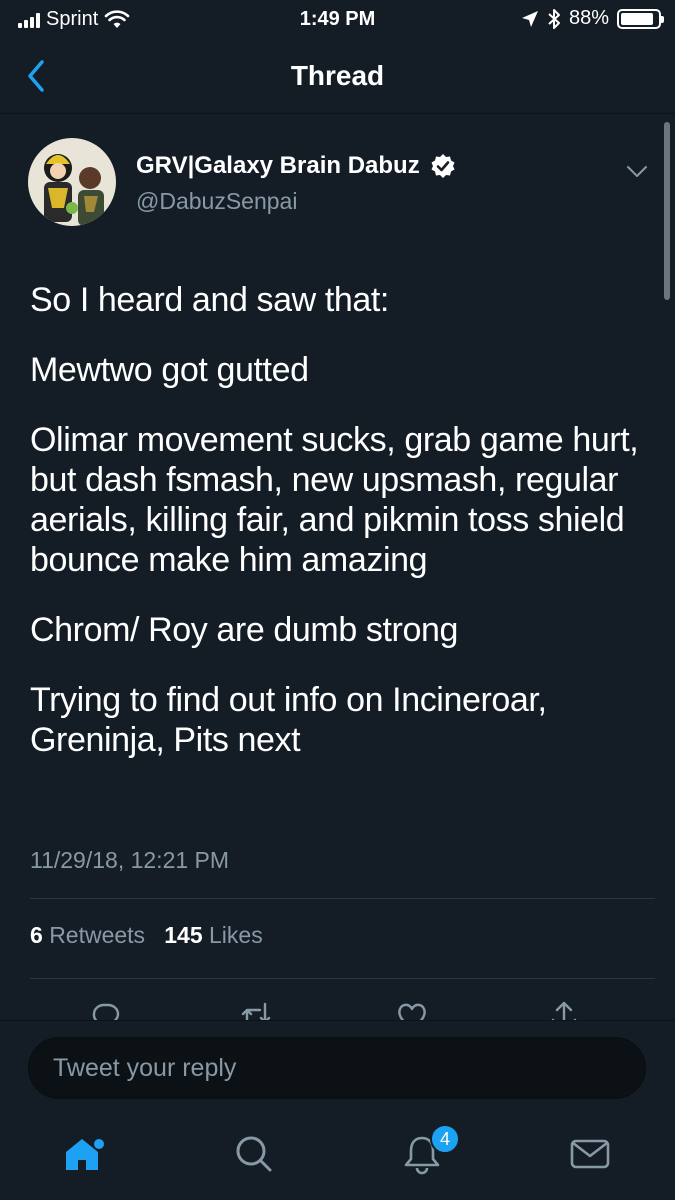 The height and width of the screenshot is (1200, 675). What do you see at coordinates (130, 860) in the screenshot?
I see `tweet-timestamp: 11/29/18, 12:21 PM` at bounding box center [130, 860].